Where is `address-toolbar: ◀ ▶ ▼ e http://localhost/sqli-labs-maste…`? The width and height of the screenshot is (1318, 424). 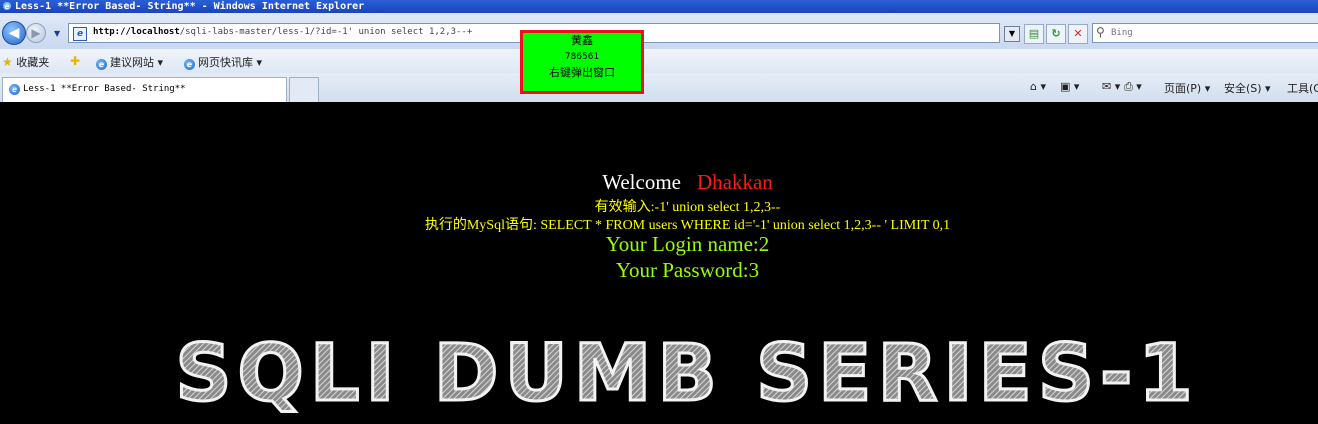 address-toolbar: ◀ ▶ ▼ e http://localhost/sqli-labs-maste… is located at coordinates (659, 31).